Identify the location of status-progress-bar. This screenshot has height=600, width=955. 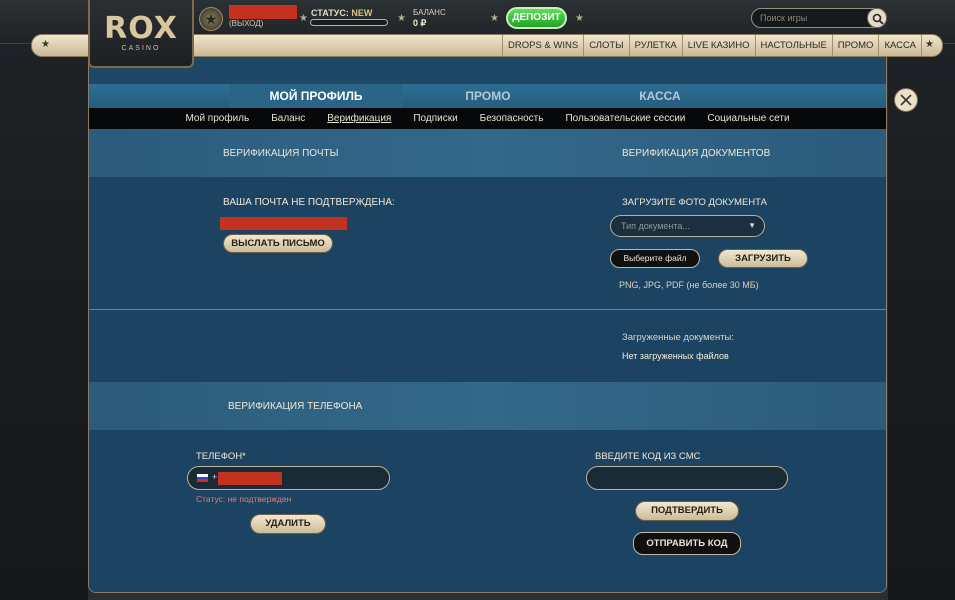
(349, 22).